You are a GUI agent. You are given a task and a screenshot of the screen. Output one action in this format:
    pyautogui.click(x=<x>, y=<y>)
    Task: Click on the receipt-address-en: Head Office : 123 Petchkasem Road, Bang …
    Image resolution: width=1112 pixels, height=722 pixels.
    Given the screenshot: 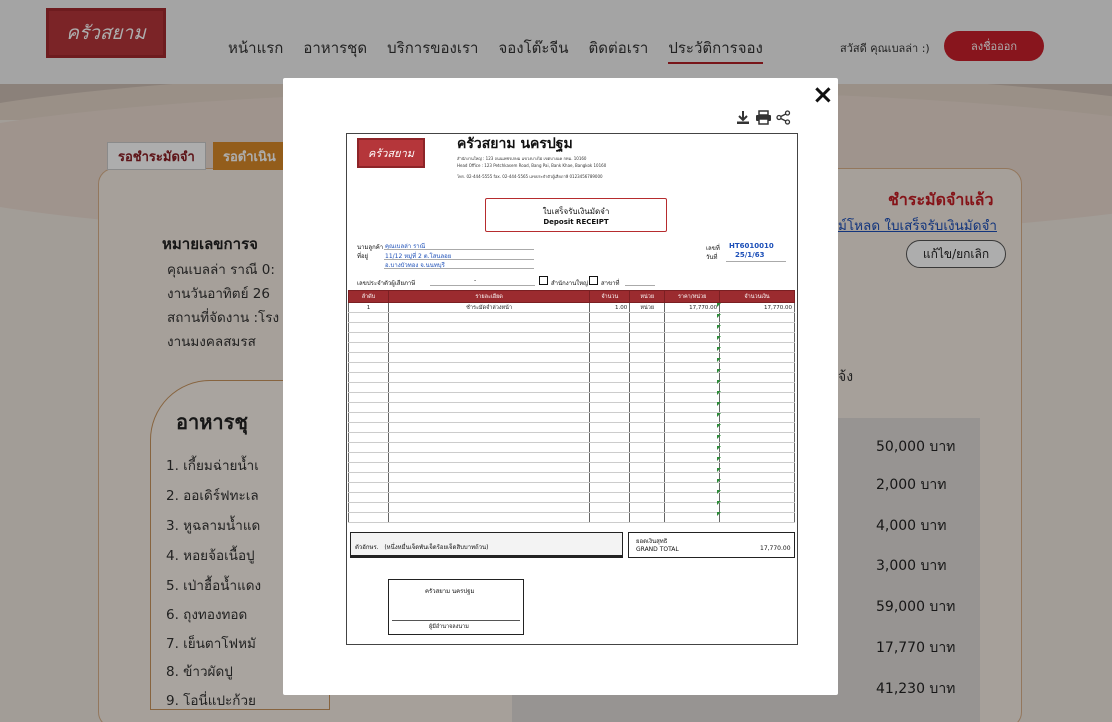 What is the action you would take?
    pyautogui.click(x=532, y=165)
    